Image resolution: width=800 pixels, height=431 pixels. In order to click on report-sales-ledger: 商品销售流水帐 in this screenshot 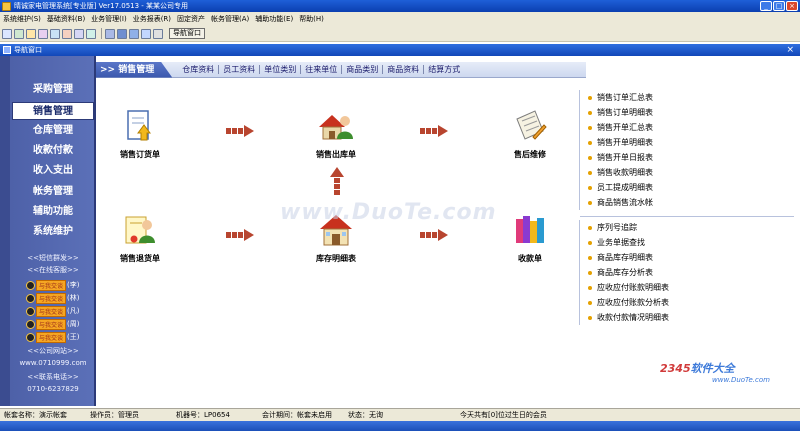, I will do `click(687, 202)`.